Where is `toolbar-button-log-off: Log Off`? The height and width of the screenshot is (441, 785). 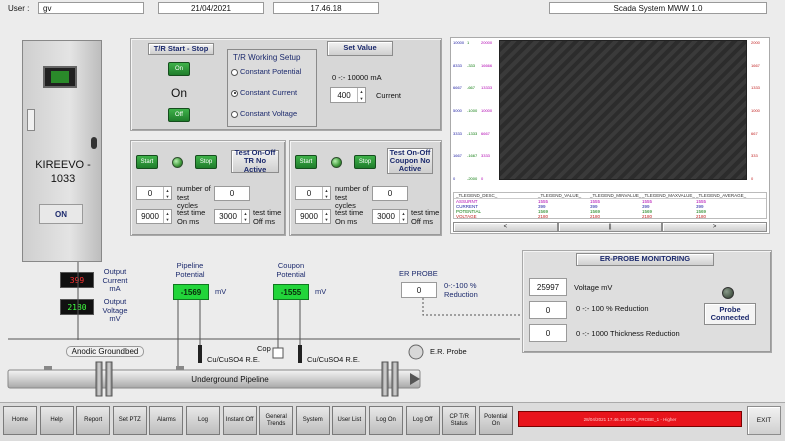
toolbar-button-log-off: Log Off is located at coordinates (422, 420).